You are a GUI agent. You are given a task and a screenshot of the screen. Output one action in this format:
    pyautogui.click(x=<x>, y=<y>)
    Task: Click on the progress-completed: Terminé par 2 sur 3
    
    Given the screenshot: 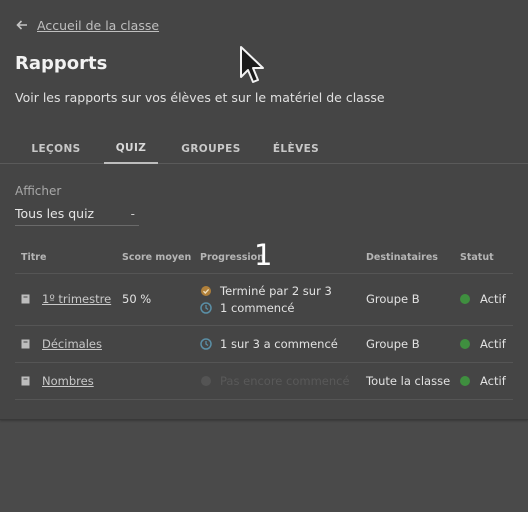 What is the action you would take?
    pyautogui.click(x=276, y=290)
    